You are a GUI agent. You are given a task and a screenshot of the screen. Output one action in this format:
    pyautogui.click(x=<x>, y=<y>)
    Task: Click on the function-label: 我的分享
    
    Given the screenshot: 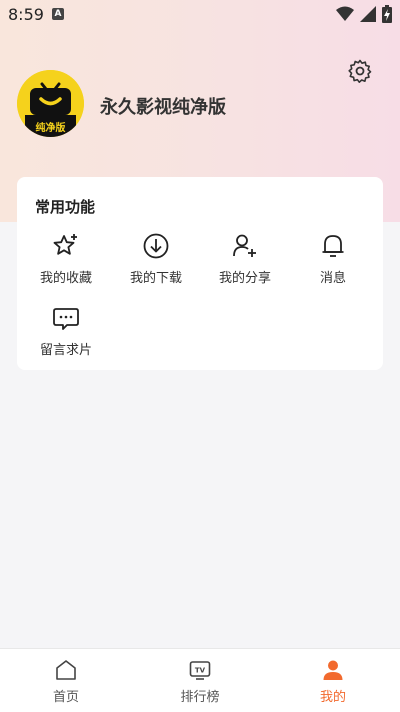 What is the action you would take?
    pyautogui.click(x=244, y=278)
    